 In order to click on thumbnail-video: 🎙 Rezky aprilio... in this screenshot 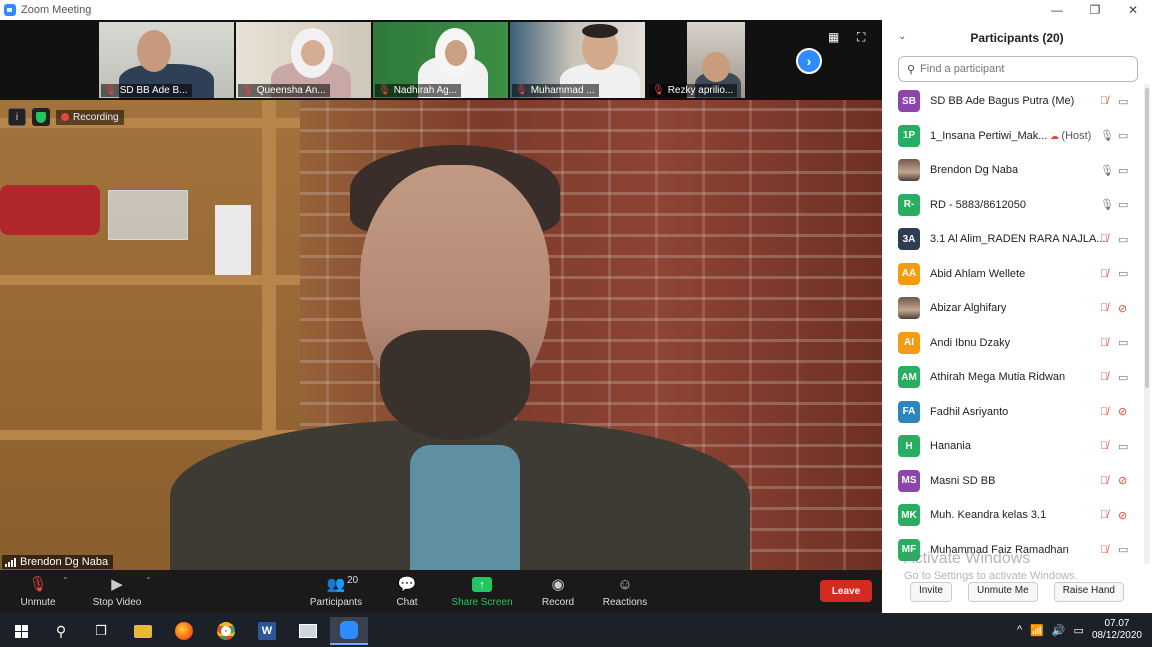, I will do `click(696, 60)`.